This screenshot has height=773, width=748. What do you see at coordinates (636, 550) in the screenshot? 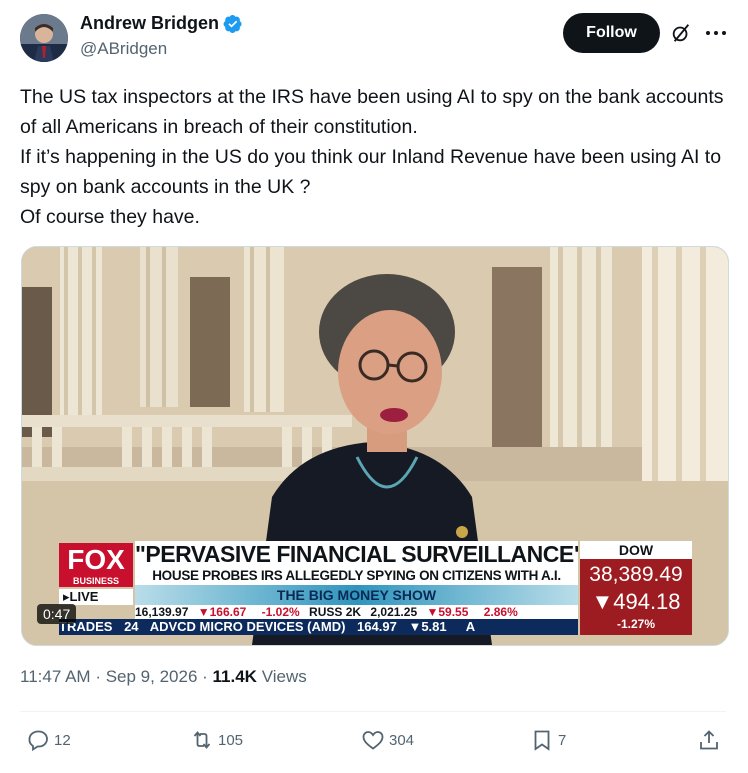
I see `dow-label: DOW` at bounding box center [636, 550].